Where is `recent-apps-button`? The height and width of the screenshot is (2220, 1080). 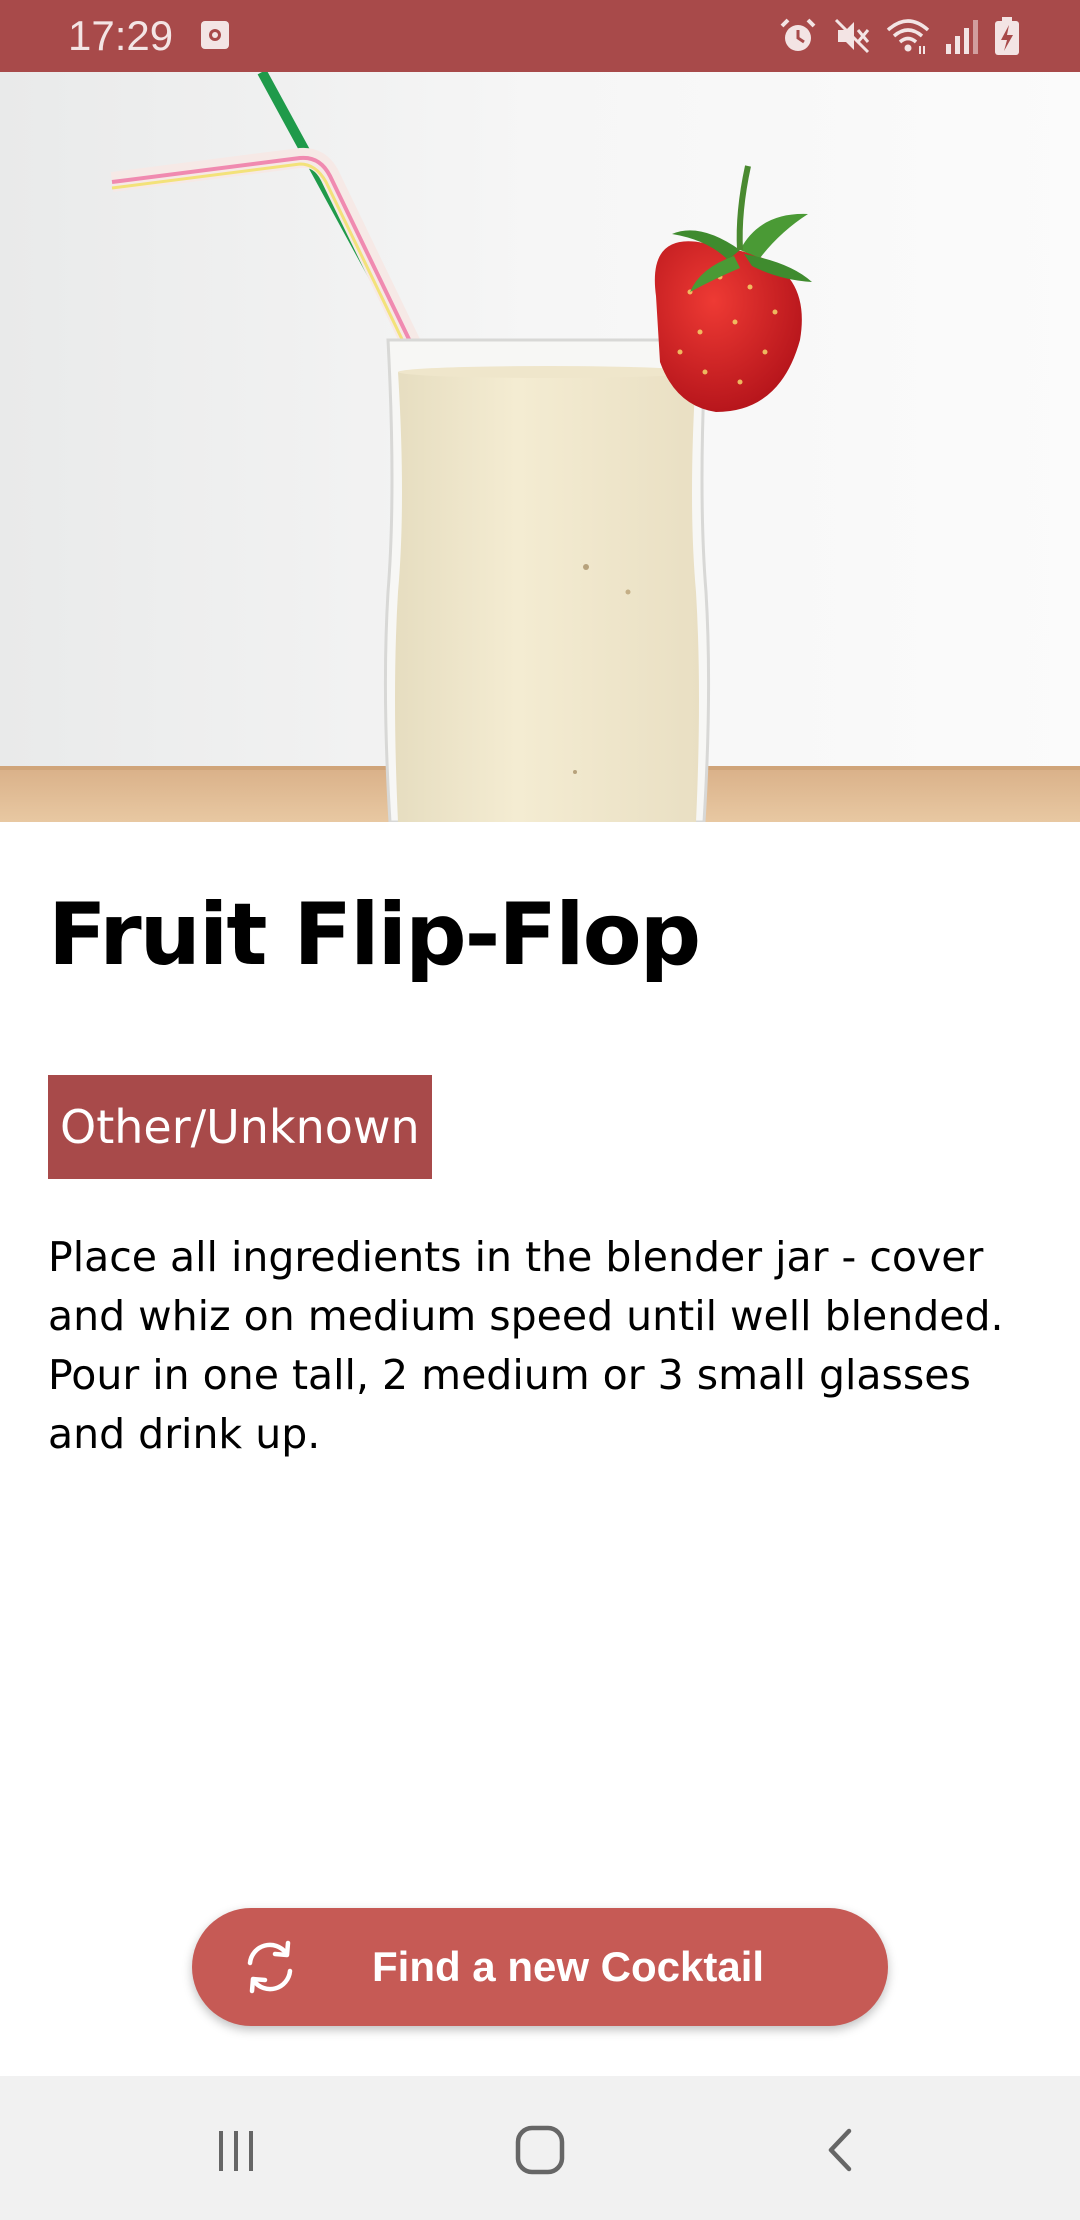 recent-apps-button is located at coordinates (236, 2150).